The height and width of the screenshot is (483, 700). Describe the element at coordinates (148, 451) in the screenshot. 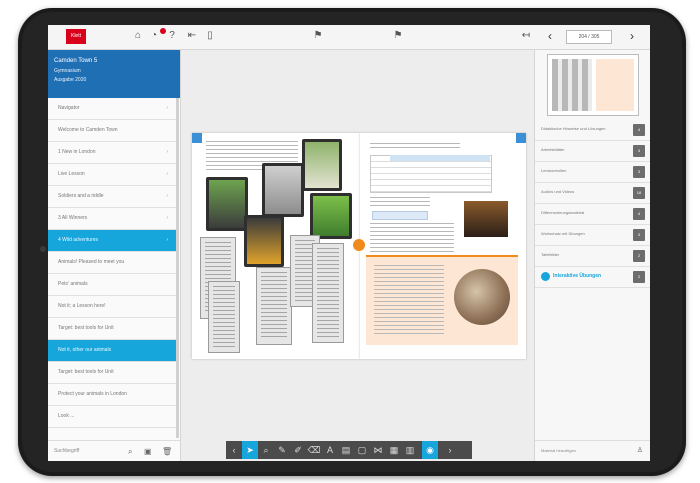

I see `copy-icon: ▣` at that location.